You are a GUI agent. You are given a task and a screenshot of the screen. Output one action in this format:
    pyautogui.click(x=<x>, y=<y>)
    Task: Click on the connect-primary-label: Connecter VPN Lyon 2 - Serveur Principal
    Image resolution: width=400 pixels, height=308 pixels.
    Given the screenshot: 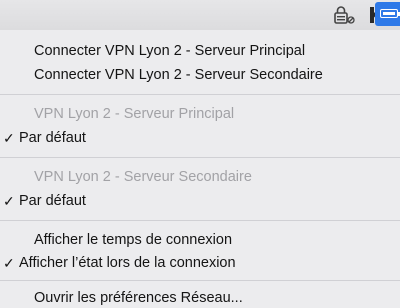 What is the action you would take?
    pyautogui.click(x=170, y=51)
    